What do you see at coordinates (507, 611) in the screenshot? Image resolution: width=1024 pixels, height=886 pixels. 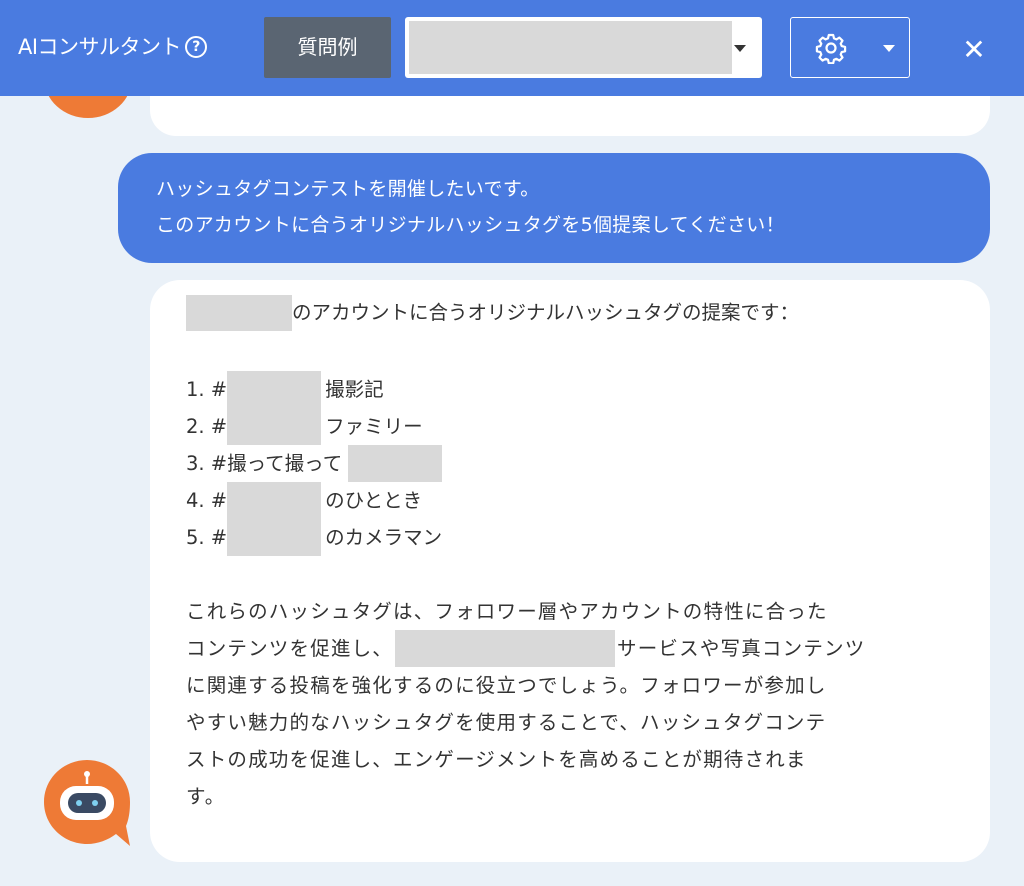 I see `paragraph-line: これらのハッシュタグは、フォロワー層やアカウントの特性に合った` at bounding box center [507, 611].